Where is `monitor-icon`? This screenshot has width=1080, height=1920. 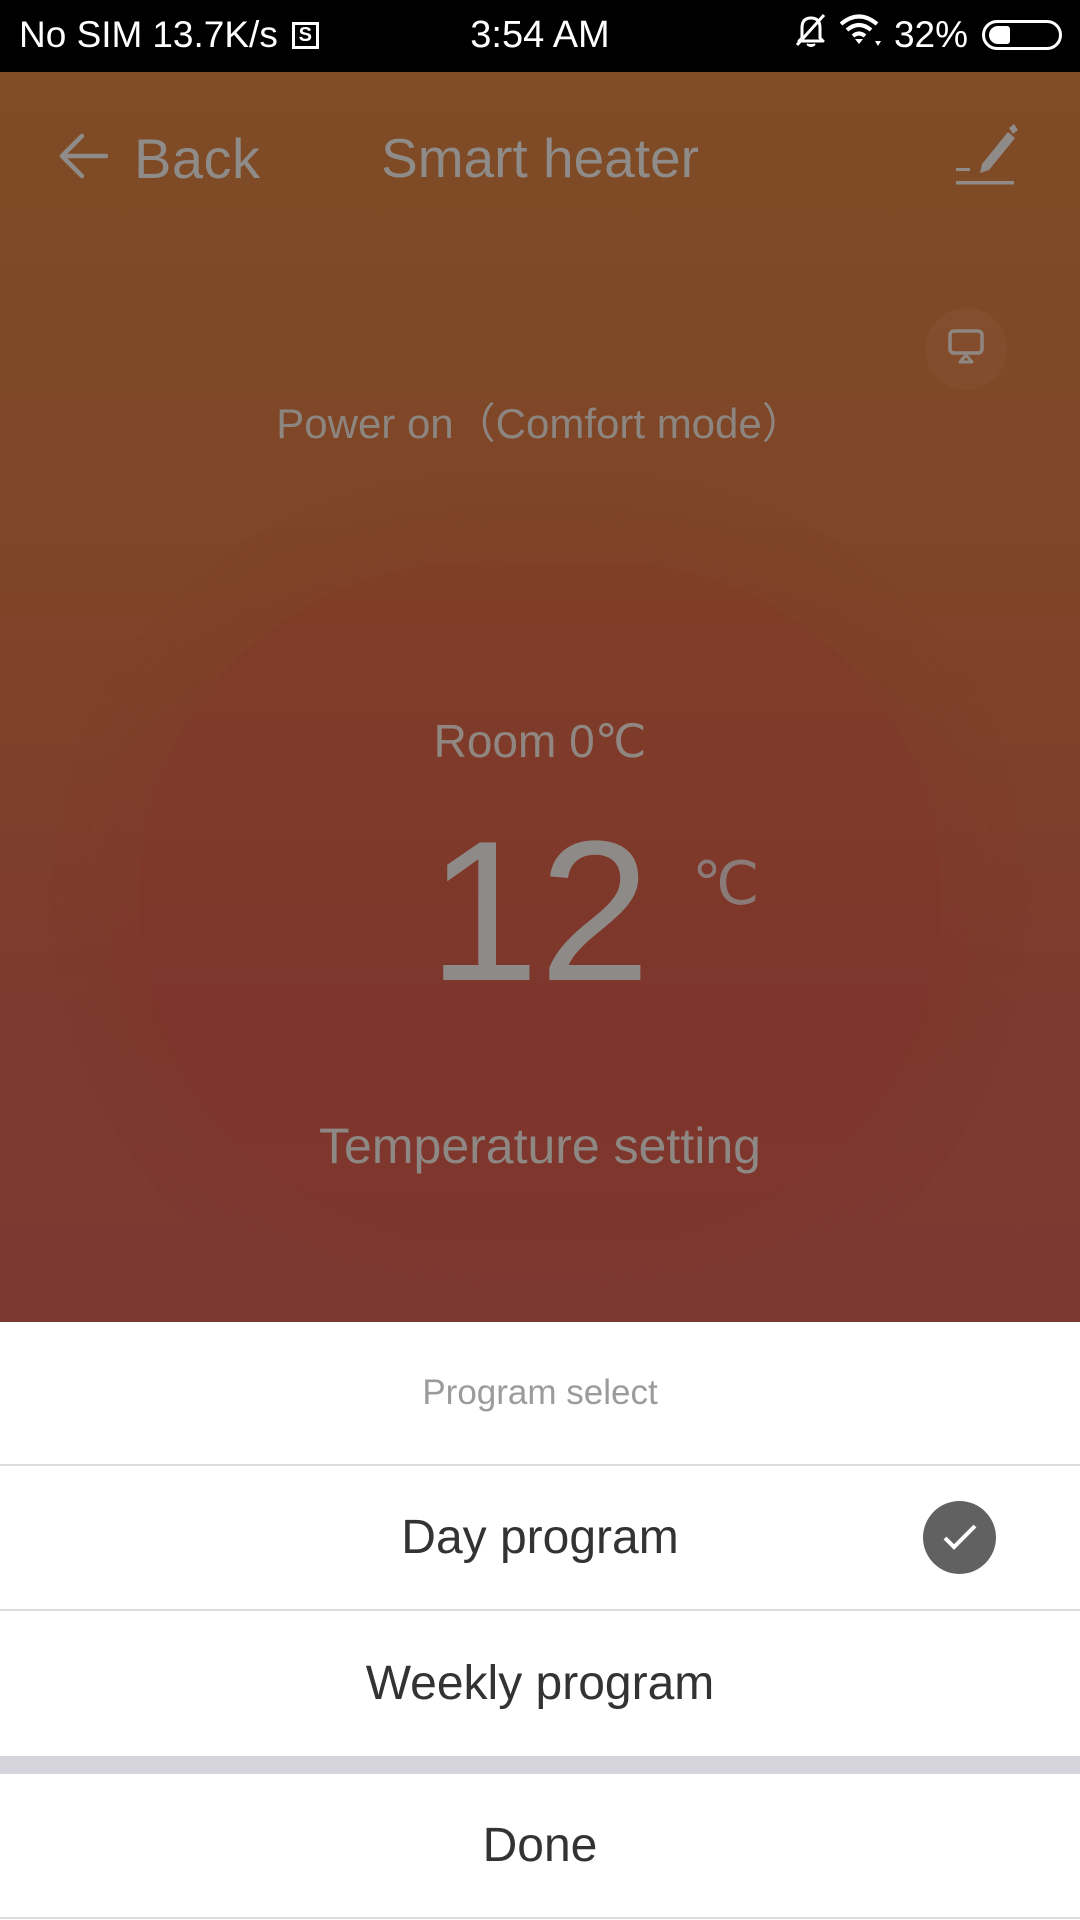 monitor-icon is located at coordinates (966, 349).